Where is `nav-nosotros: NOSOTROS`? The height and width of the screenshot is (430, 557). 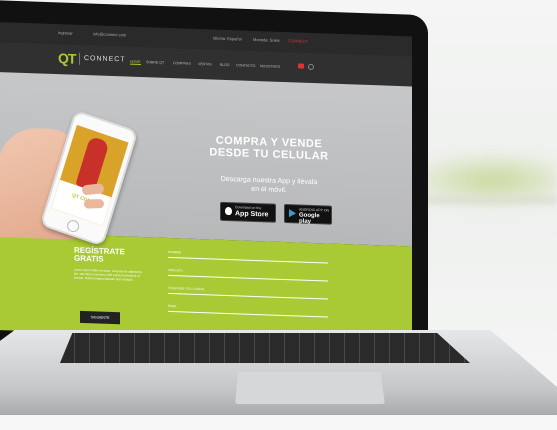 nav-nosotros: NOSOTROS is located at coordinates (270, 66).